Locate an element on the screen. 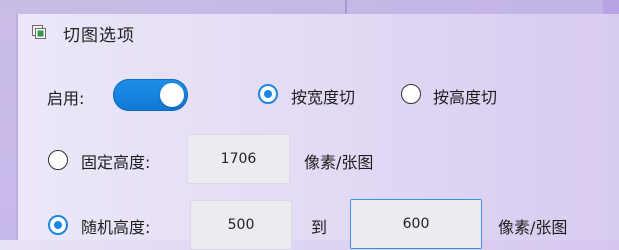 Image resolution: width=619 pixels, height=250 pixels. range-to-label: 到 is located at coordinates (319, 227).